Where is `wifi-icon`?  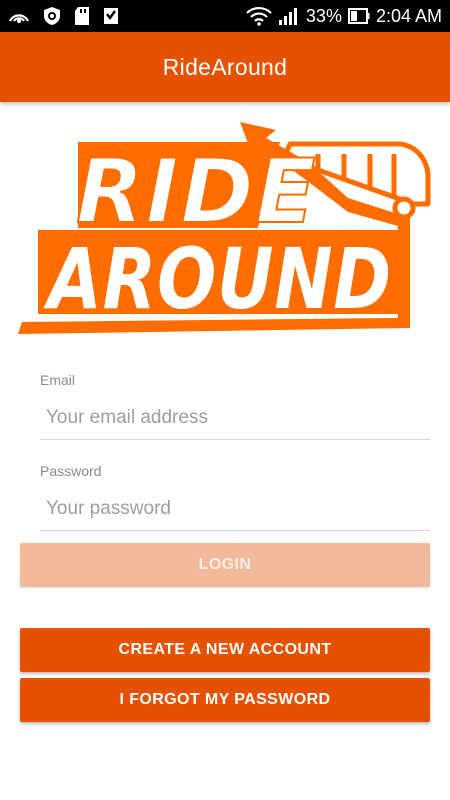 wifi-icon is located at coordinates (259, 16).